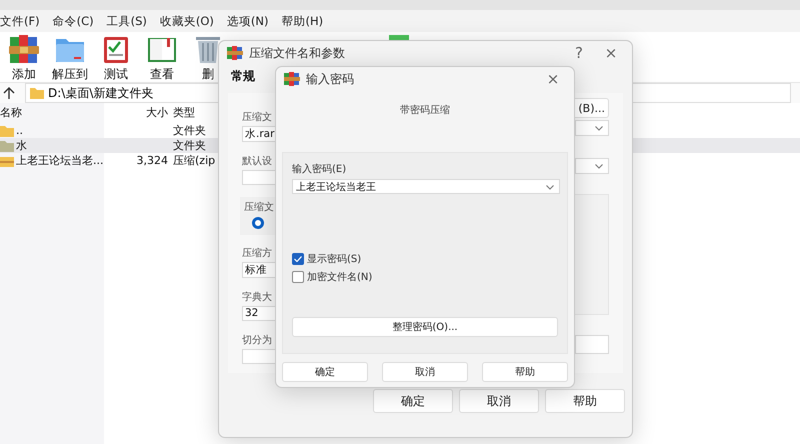  Describe the element at coordinates (330, 79) in the screenshot. I see `dialog-title: 输入密码` at that location.